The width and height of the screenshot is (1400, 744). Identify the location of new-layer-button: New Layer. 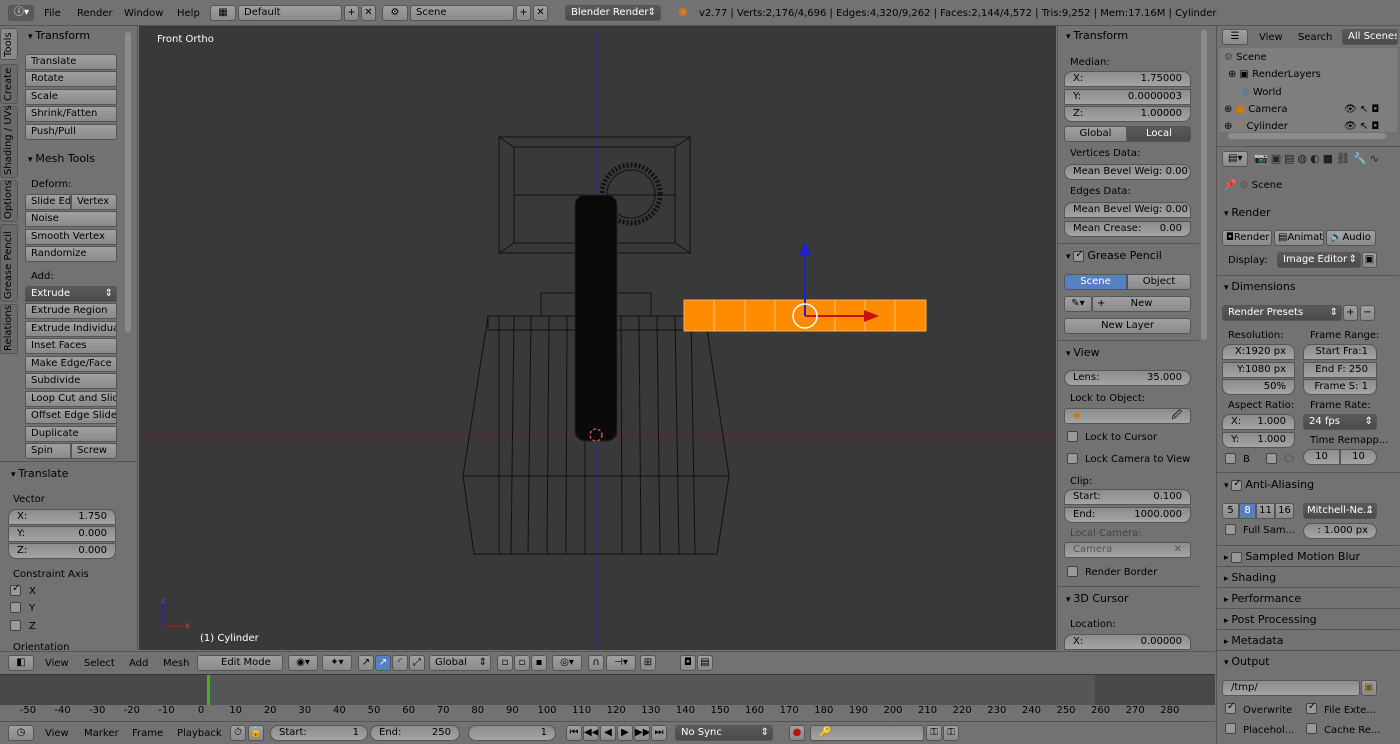
(1127, 326).